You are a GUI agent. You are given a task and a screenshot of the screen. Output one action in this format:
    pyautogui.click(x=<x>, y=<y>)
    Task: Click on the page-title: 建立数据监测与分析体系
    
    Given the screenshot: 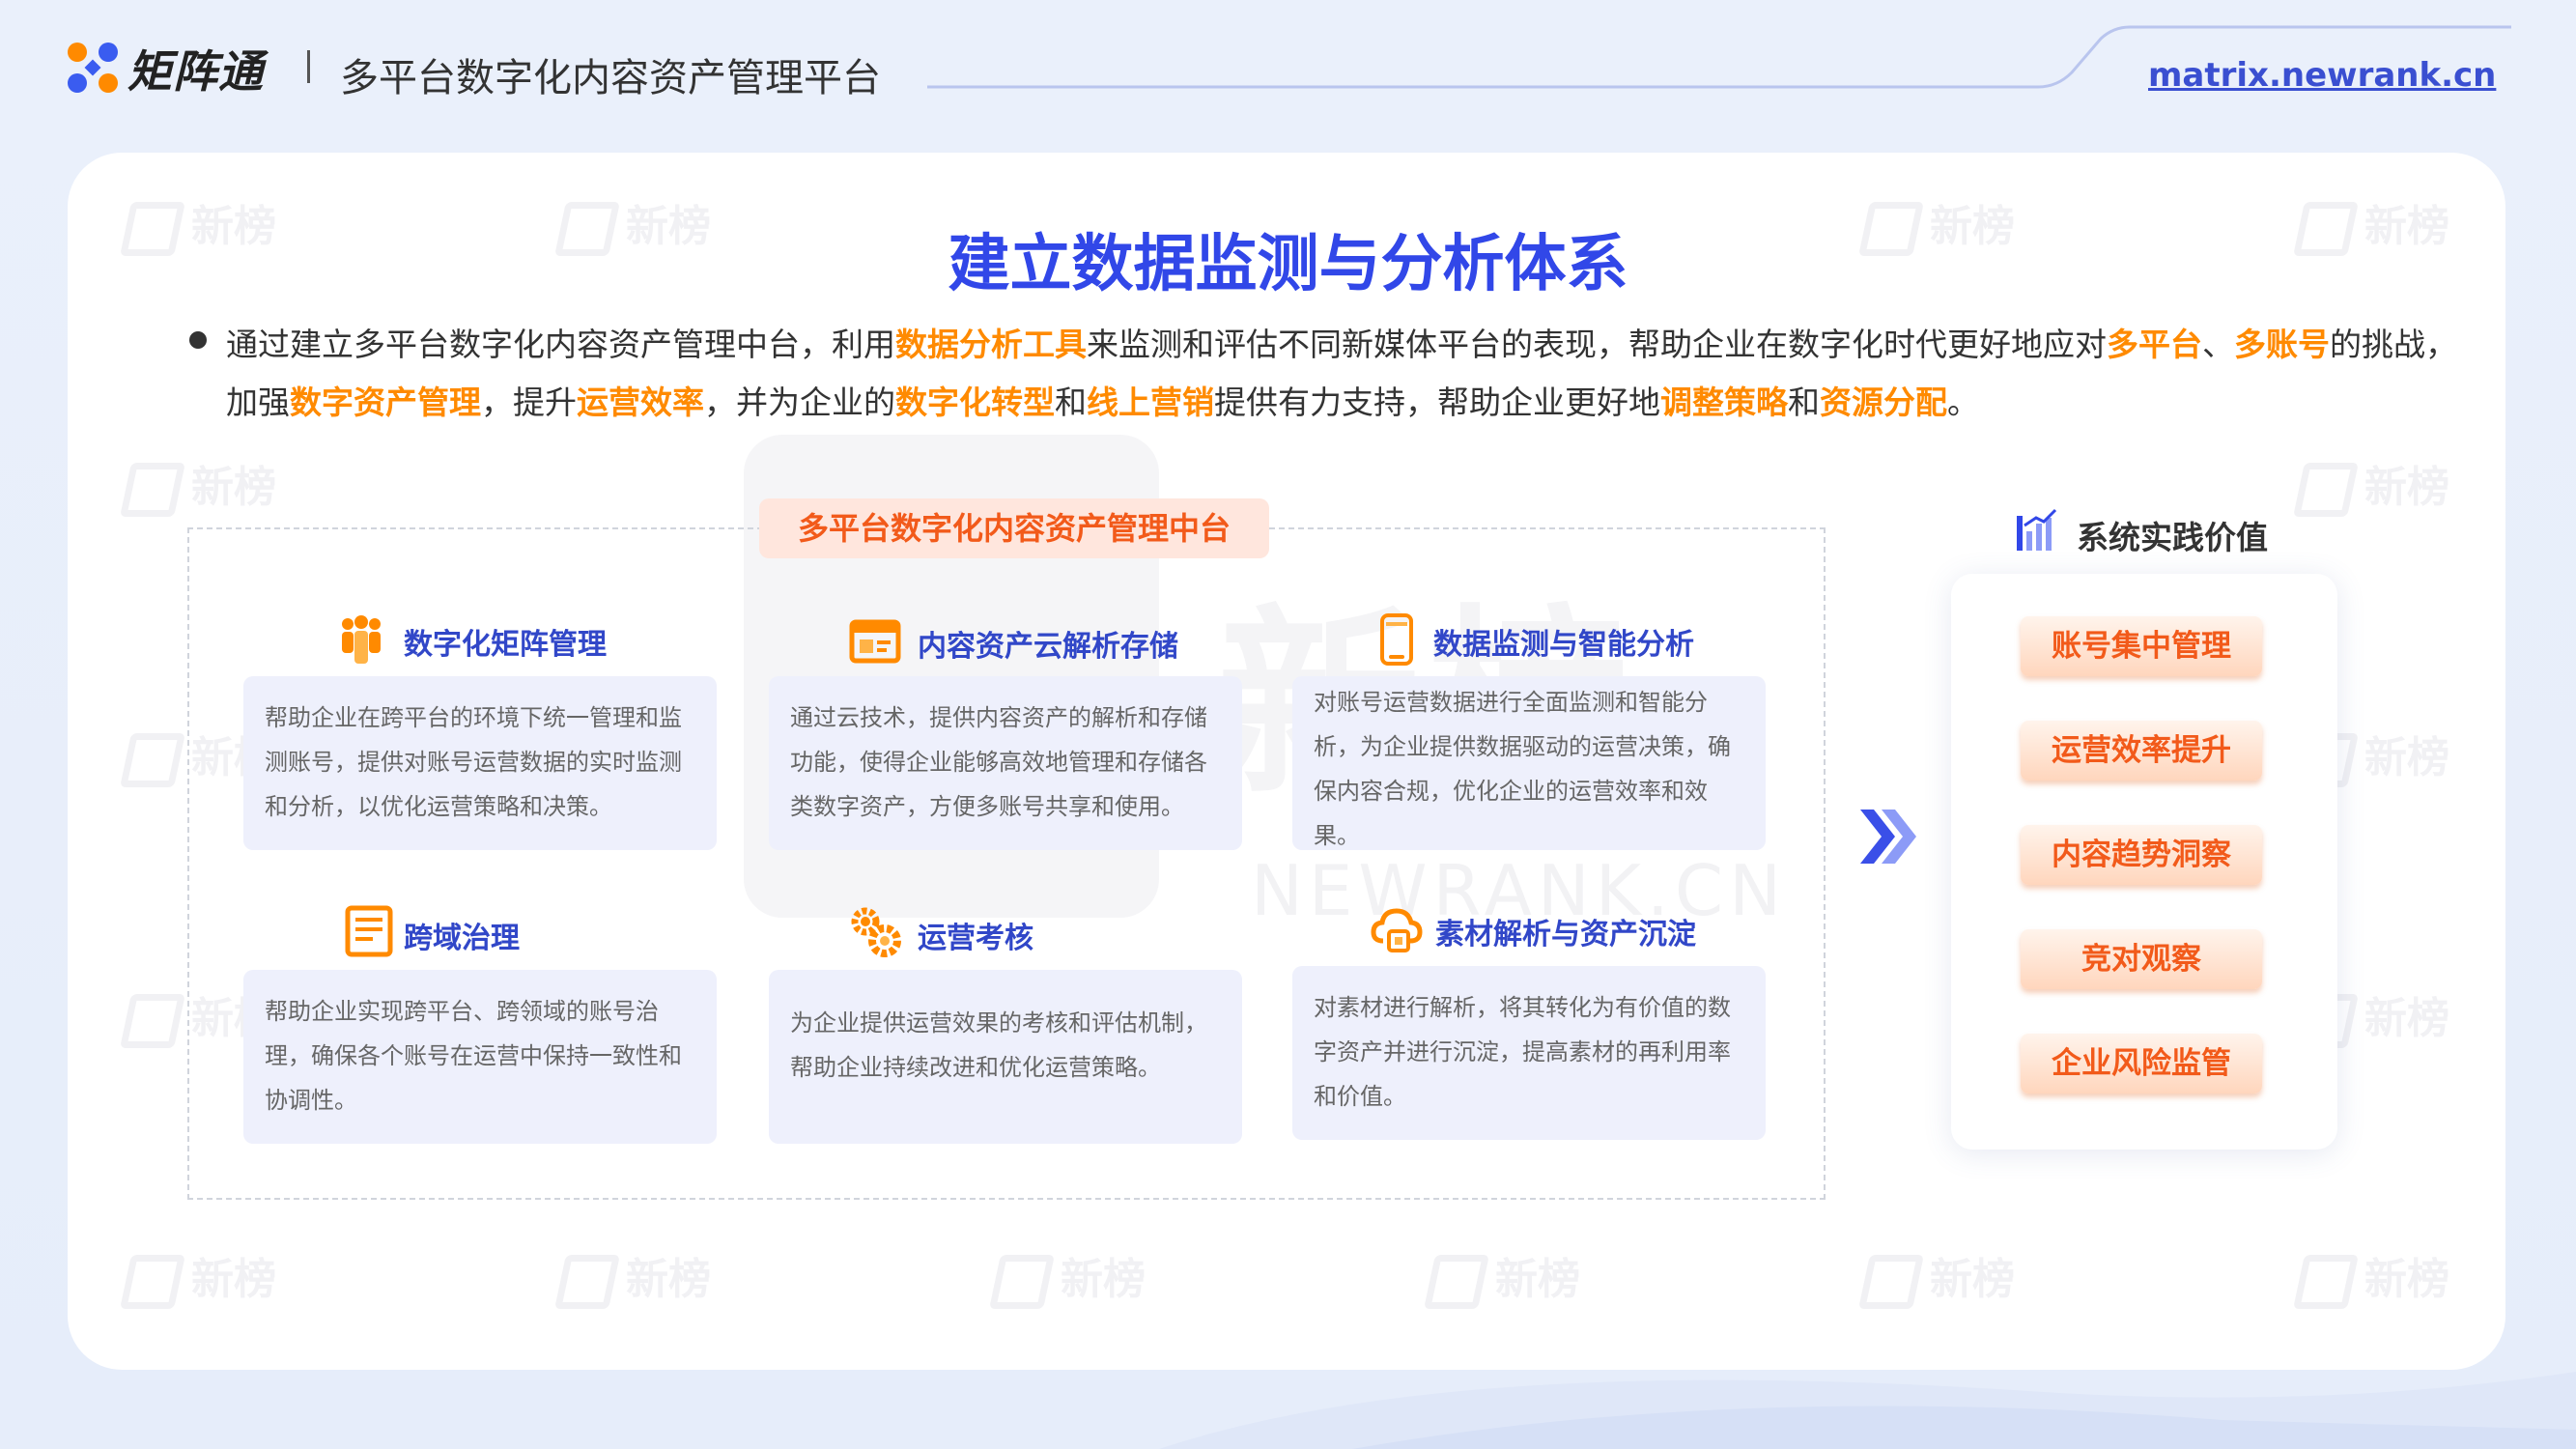 What is the action you would take?
    pyautogui.click(x=1288, y=264)
    